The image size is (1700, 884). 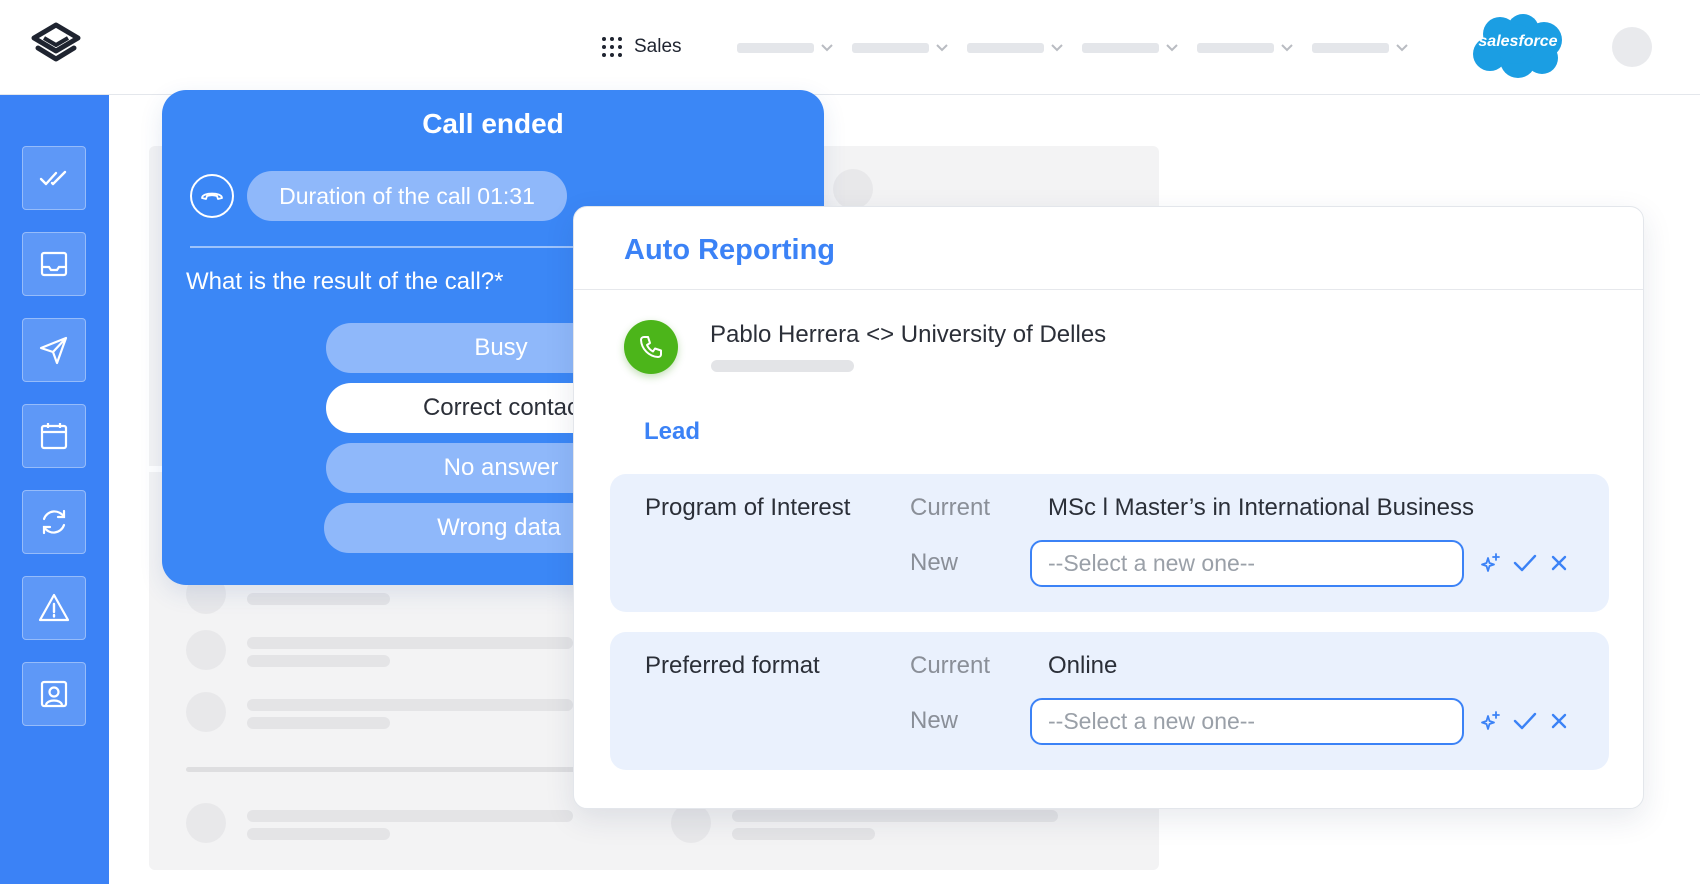 I want to click on top-bar: Sales salesforce, so click(x=850, y=47).